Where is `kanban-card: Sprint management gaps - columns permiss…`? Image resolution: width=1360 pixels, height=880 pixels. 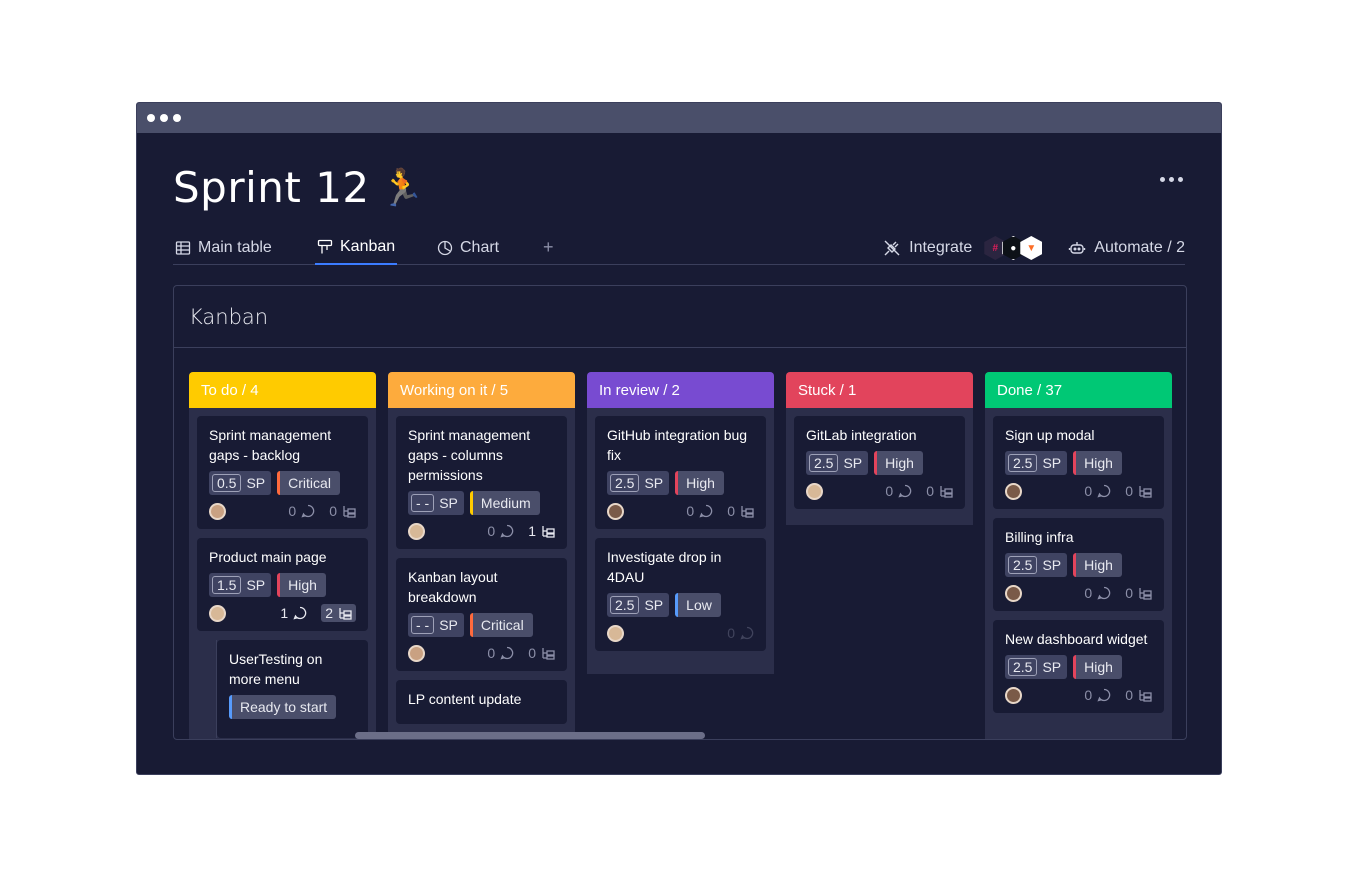 kanban-card: Sprint management gaps - columns permiss… is located at coordinates (481, 482).